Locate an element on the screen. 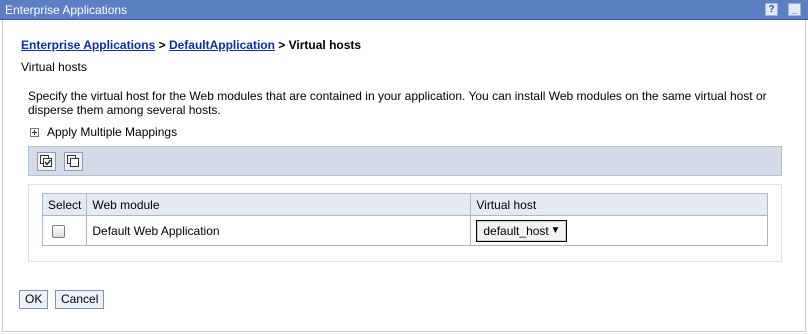 This screenshot has height=334, width=808. table-row: Default Web Application default_host ▼ is located at coordinates (404, 230).